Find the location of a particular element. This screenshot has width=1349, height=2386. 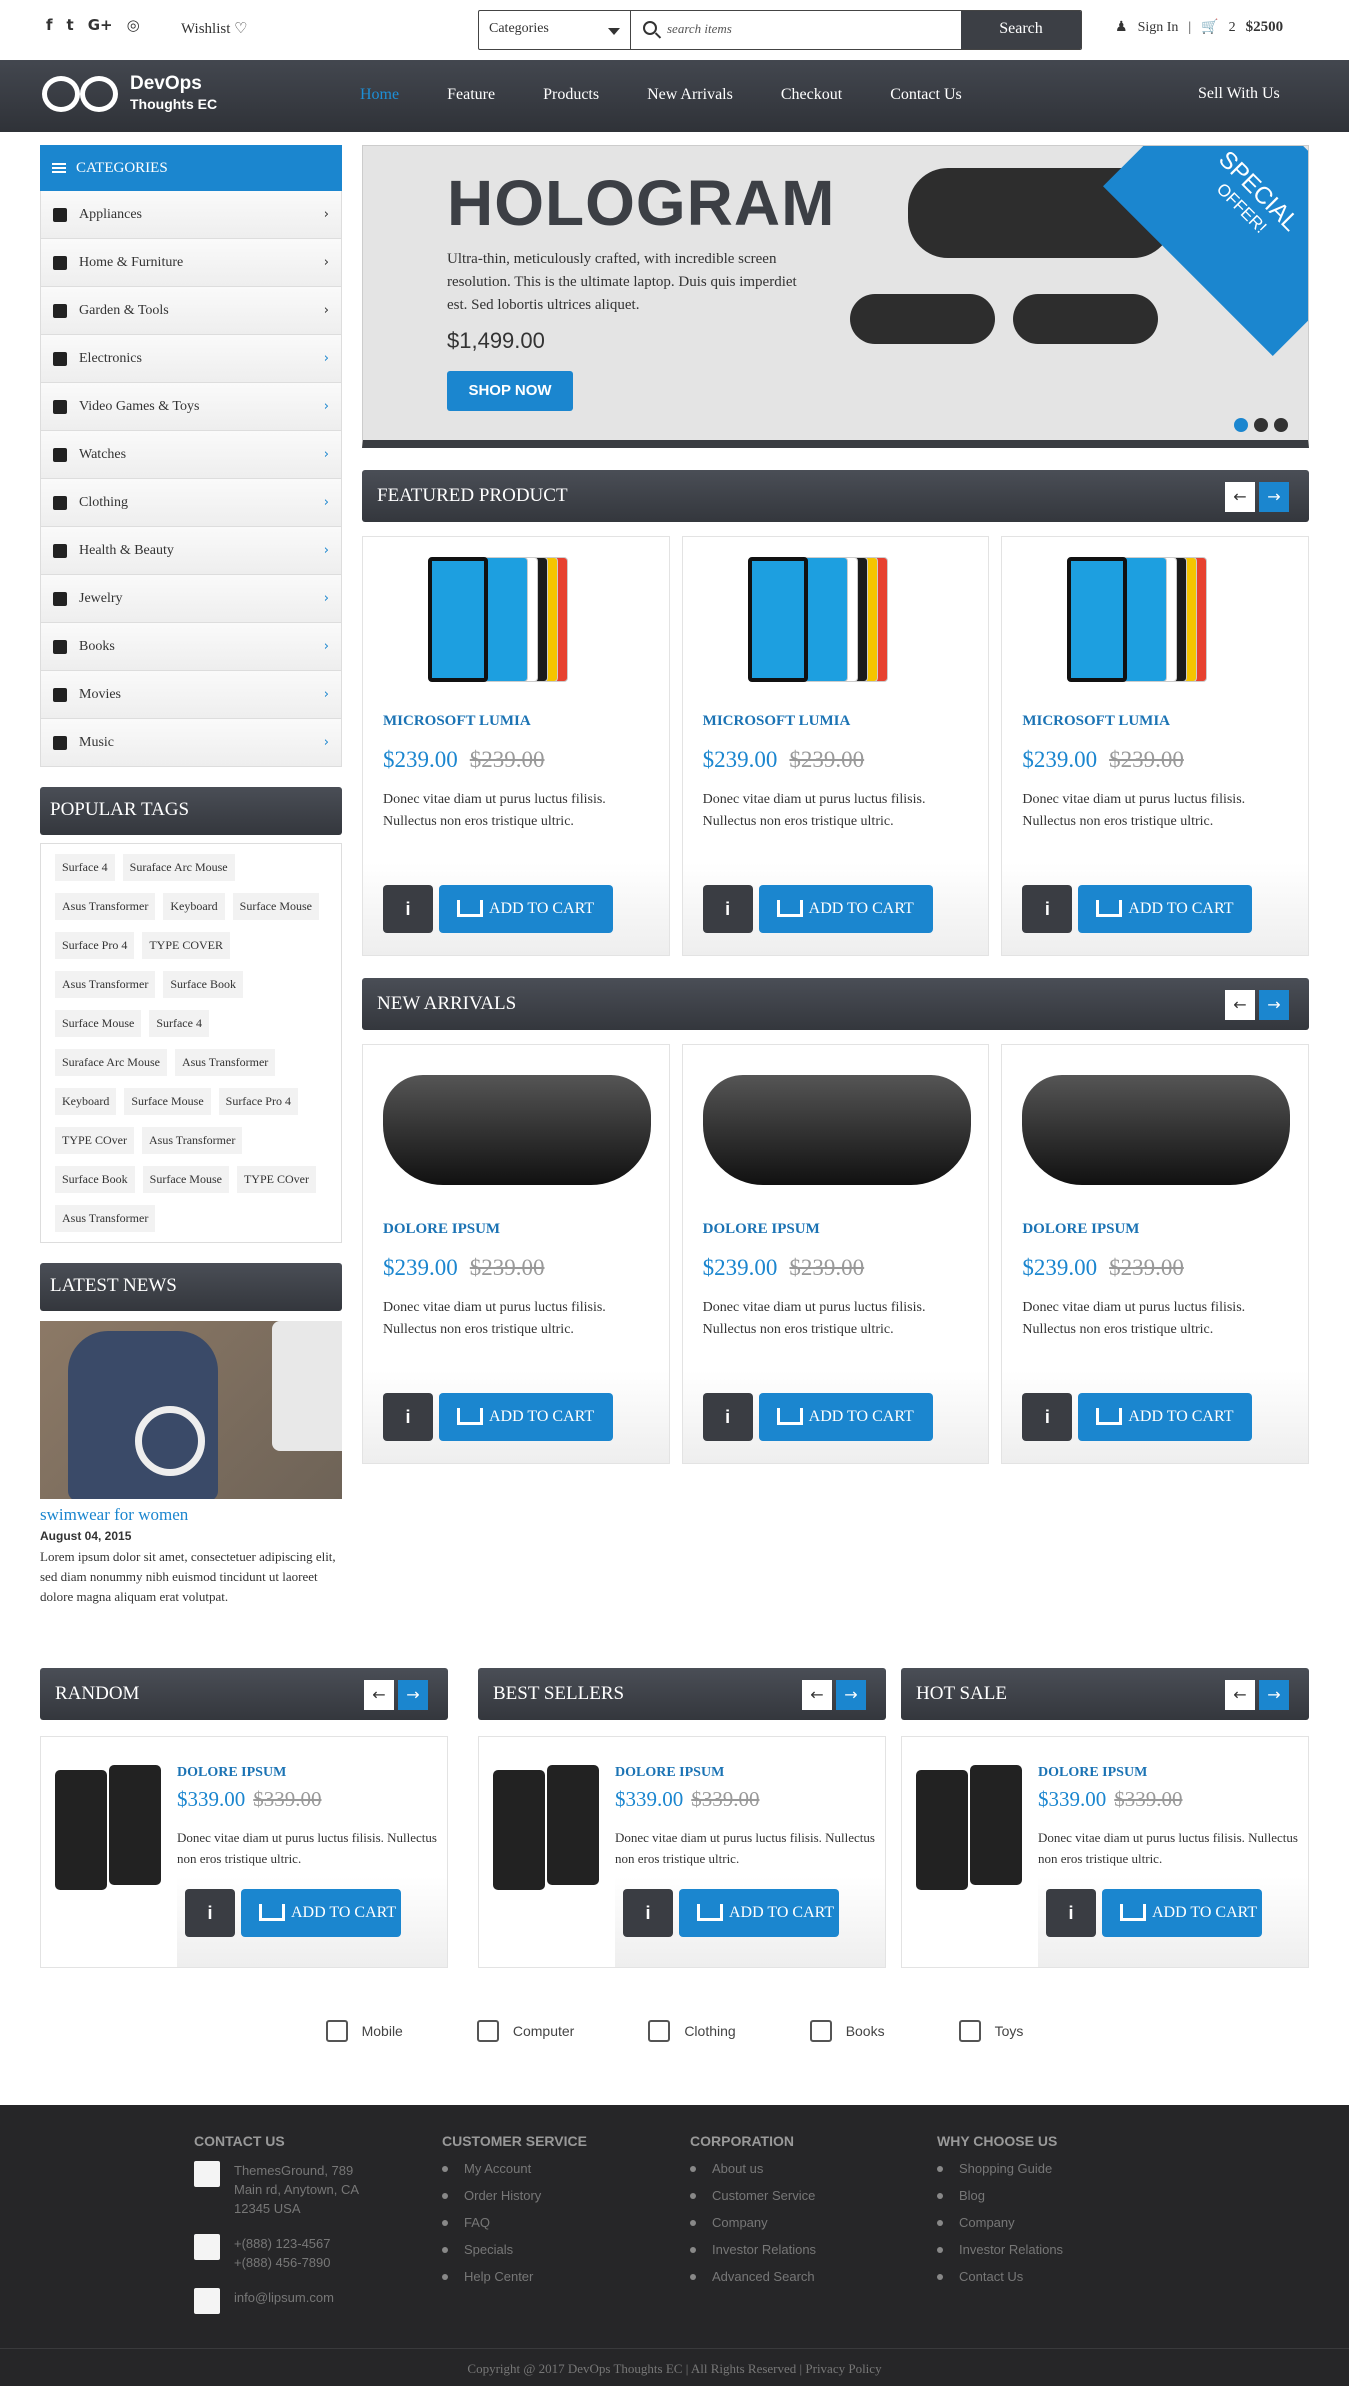

shop-now-button: SHOP NOW is located at coordinates (510, 391).